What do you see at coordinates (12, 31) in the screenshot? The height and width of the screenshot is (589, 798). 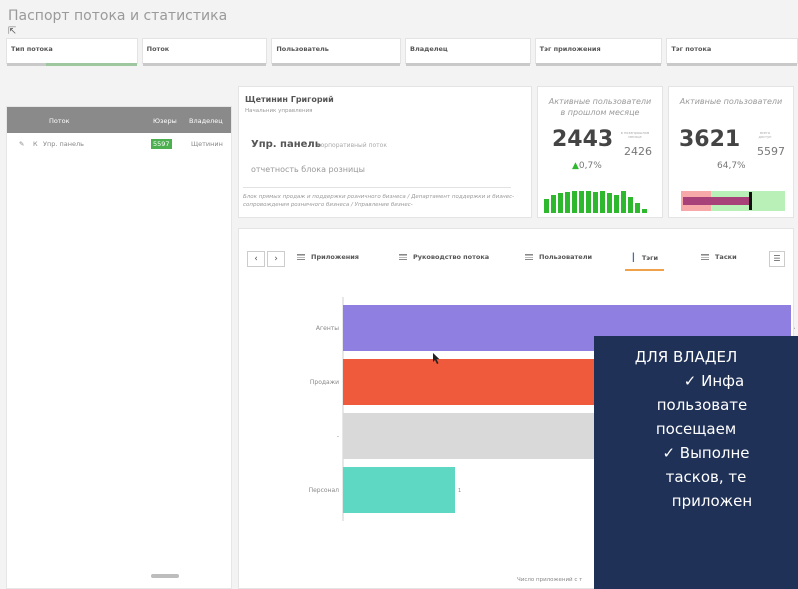 I see `cursor-icon: ⇱` at bounding box center [12, 31].